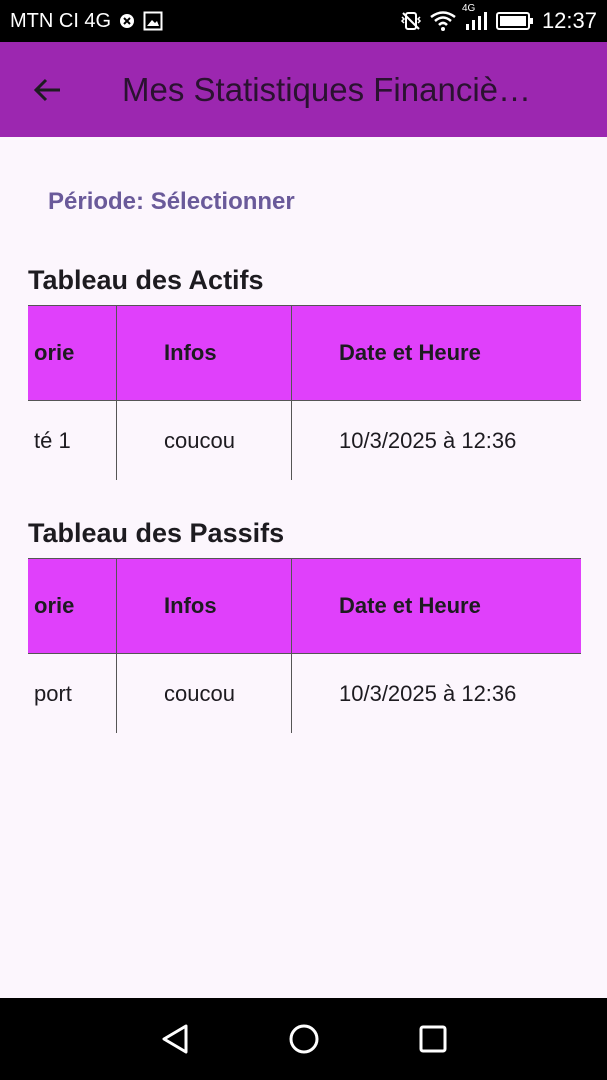  I want to click on triangle-back-icon, so click(174, 1039).